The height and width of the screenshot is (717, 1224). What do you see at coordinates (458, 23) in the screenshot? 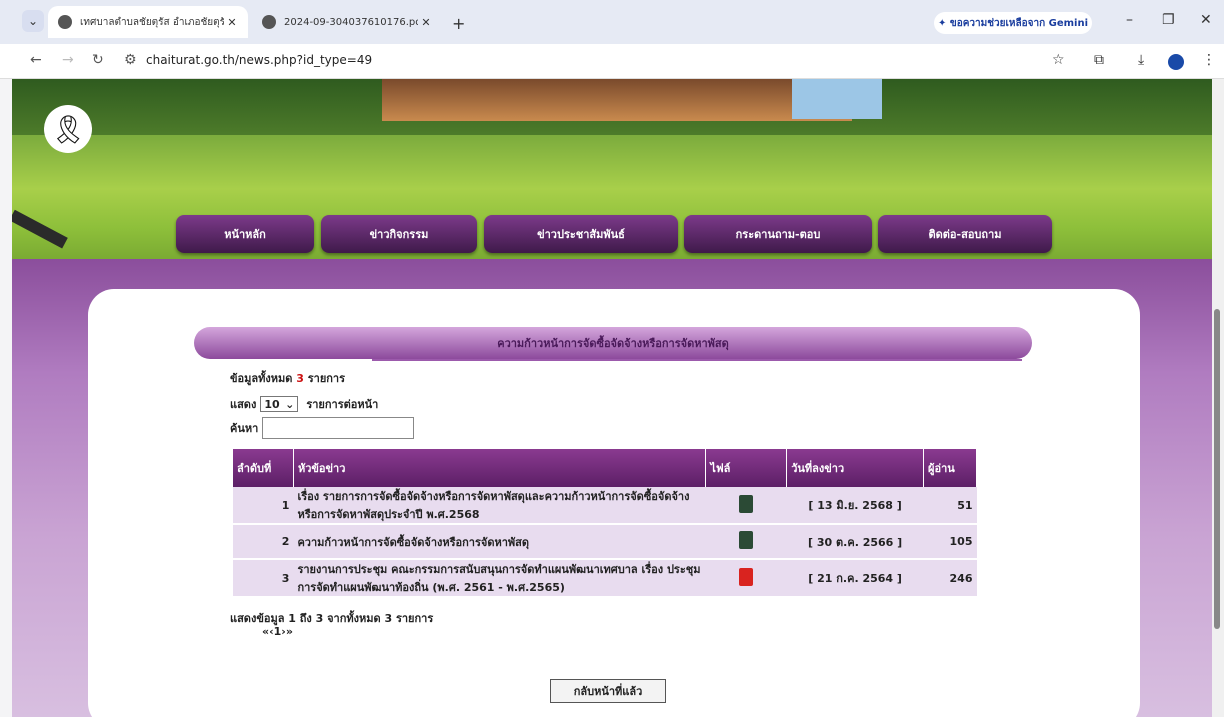
I see `new-tab-icon: +` at bounding box center [458, 23].